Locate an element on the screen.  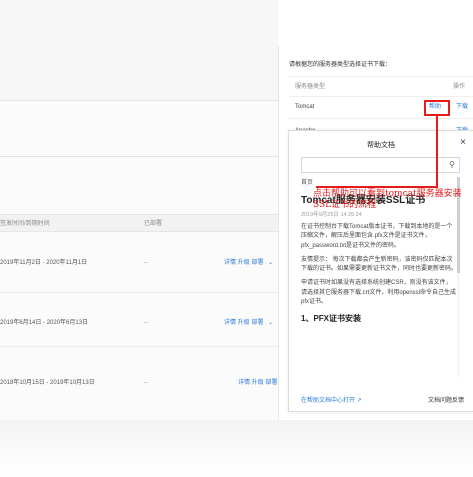
time-range: 2019年11月2日 - 2020年11月1日 is located at coordinates (44, 263).